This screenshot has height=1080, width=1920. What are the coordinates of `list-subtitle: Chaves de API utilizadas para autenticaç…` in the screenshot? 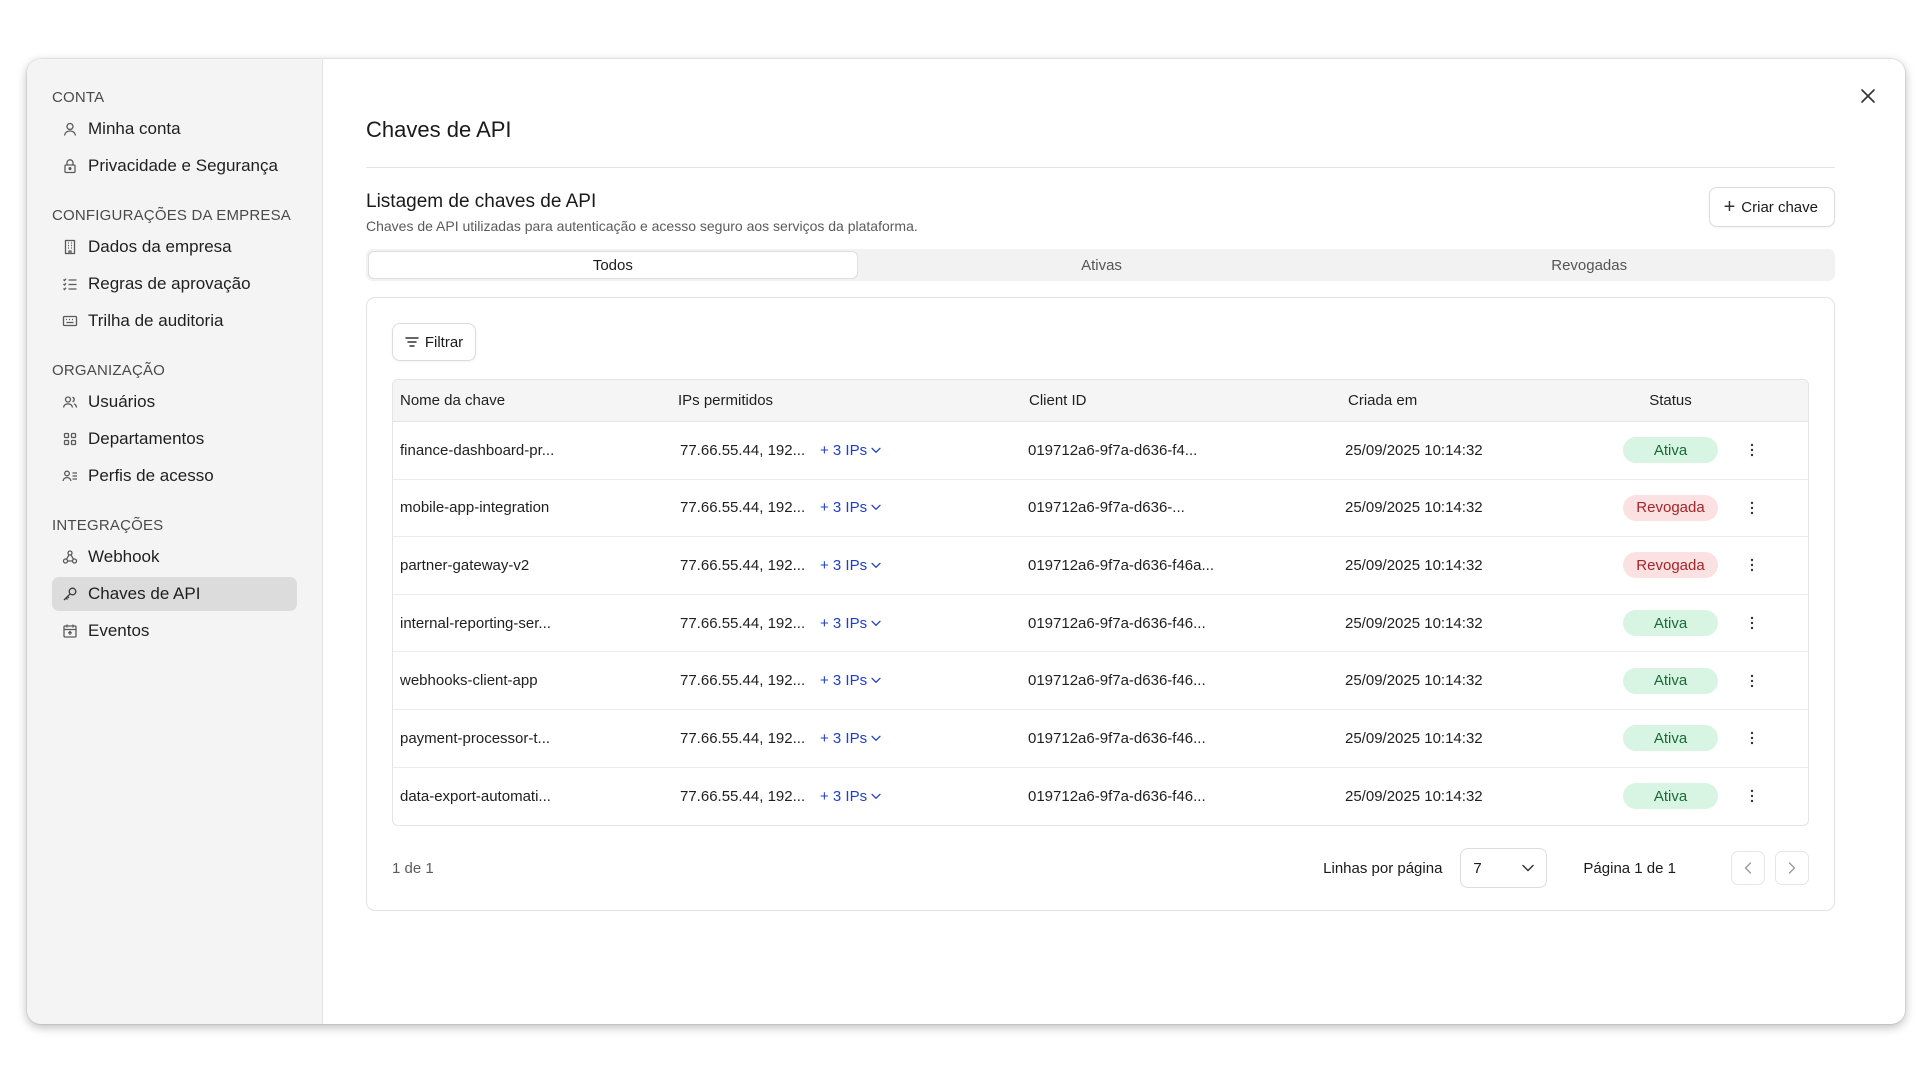 It's located at (642, 226).